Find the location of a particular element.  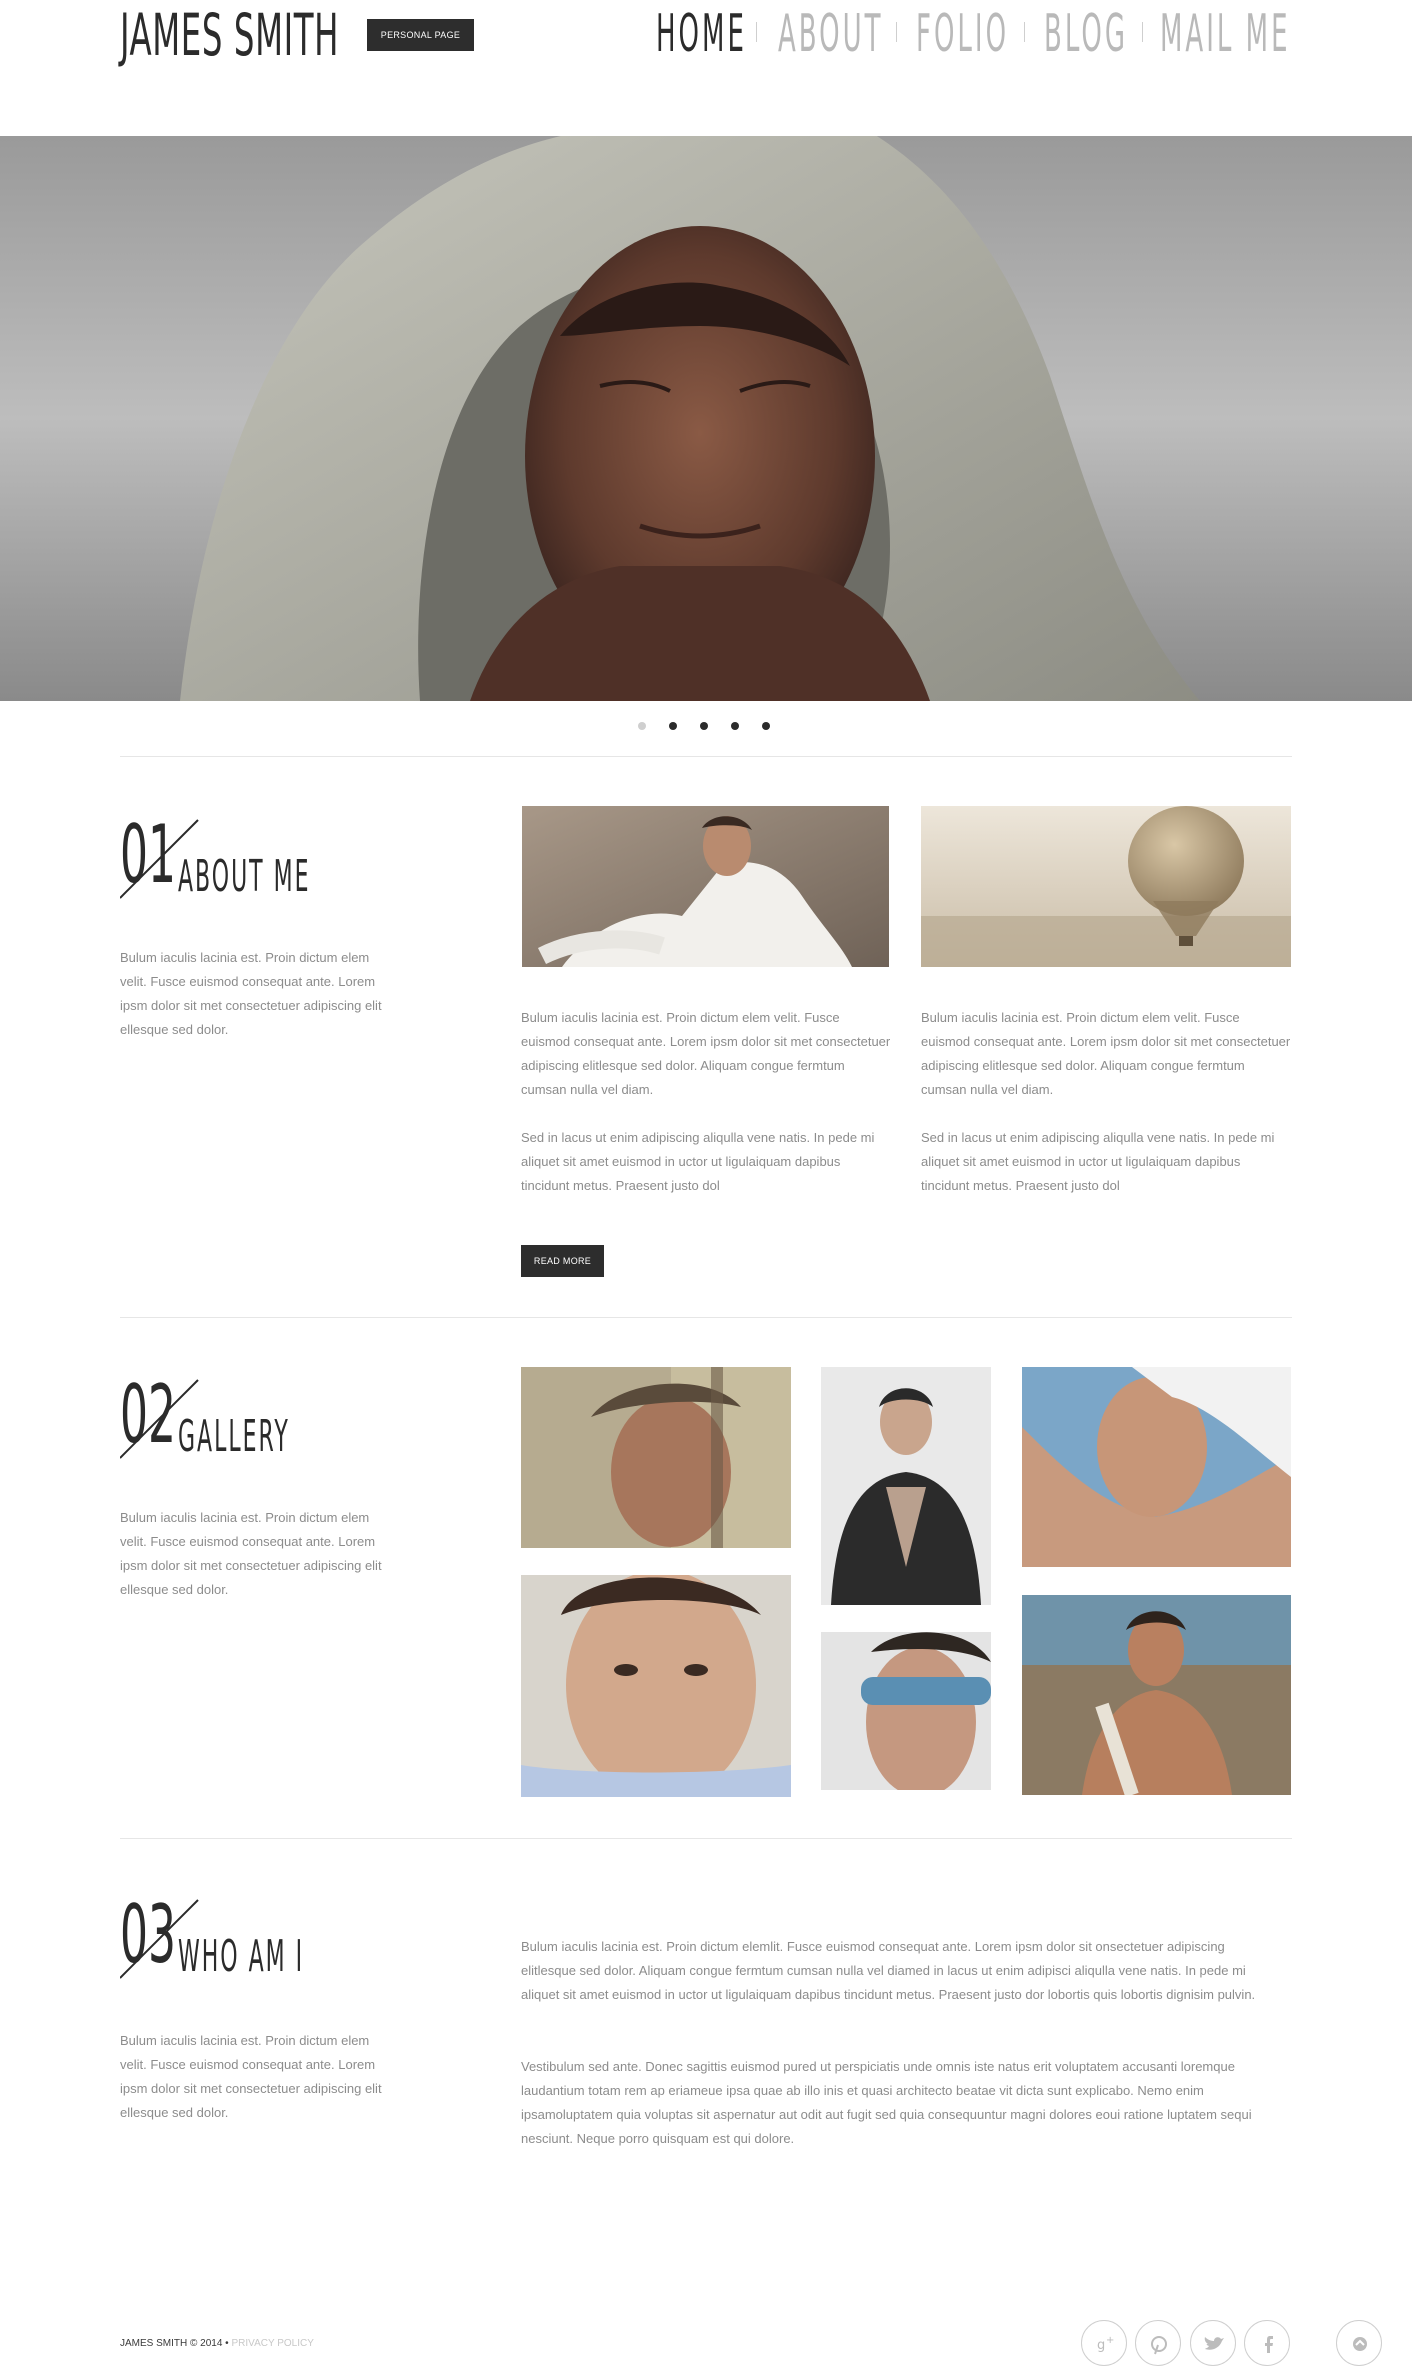

footer-copyright: JAMES SMITH © 2014 • PRIVACY POLICY is located at coordinates (217, 2343).